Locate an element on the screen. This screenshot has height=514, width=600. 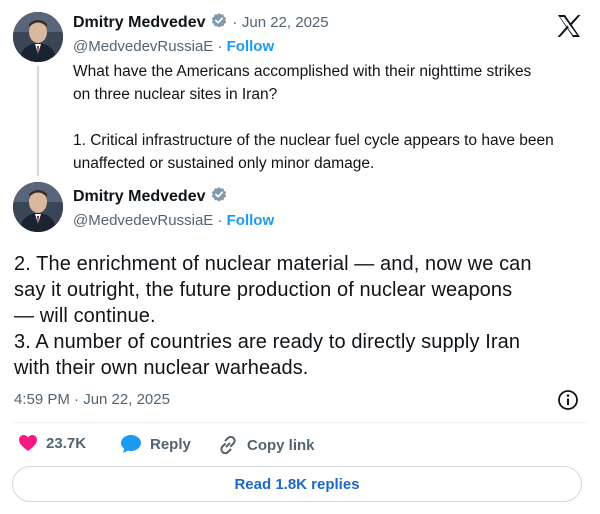
like-button: 23.7K is located at coordinates (52, 443).